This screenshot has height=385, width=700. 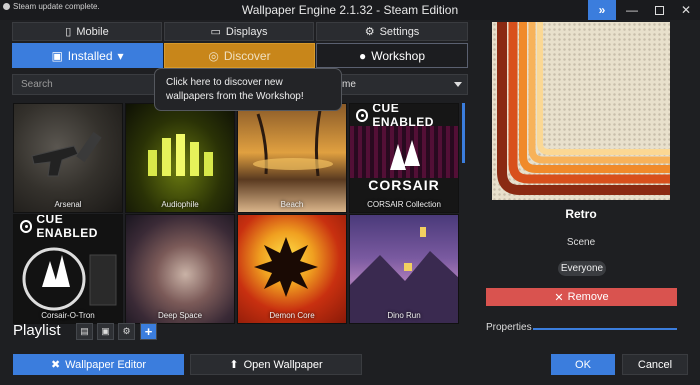 What do you see at coordinates (68, 204) in the screenshot?
I see `wallpaper-name: Arsenal` at bounding box center [68, 204].